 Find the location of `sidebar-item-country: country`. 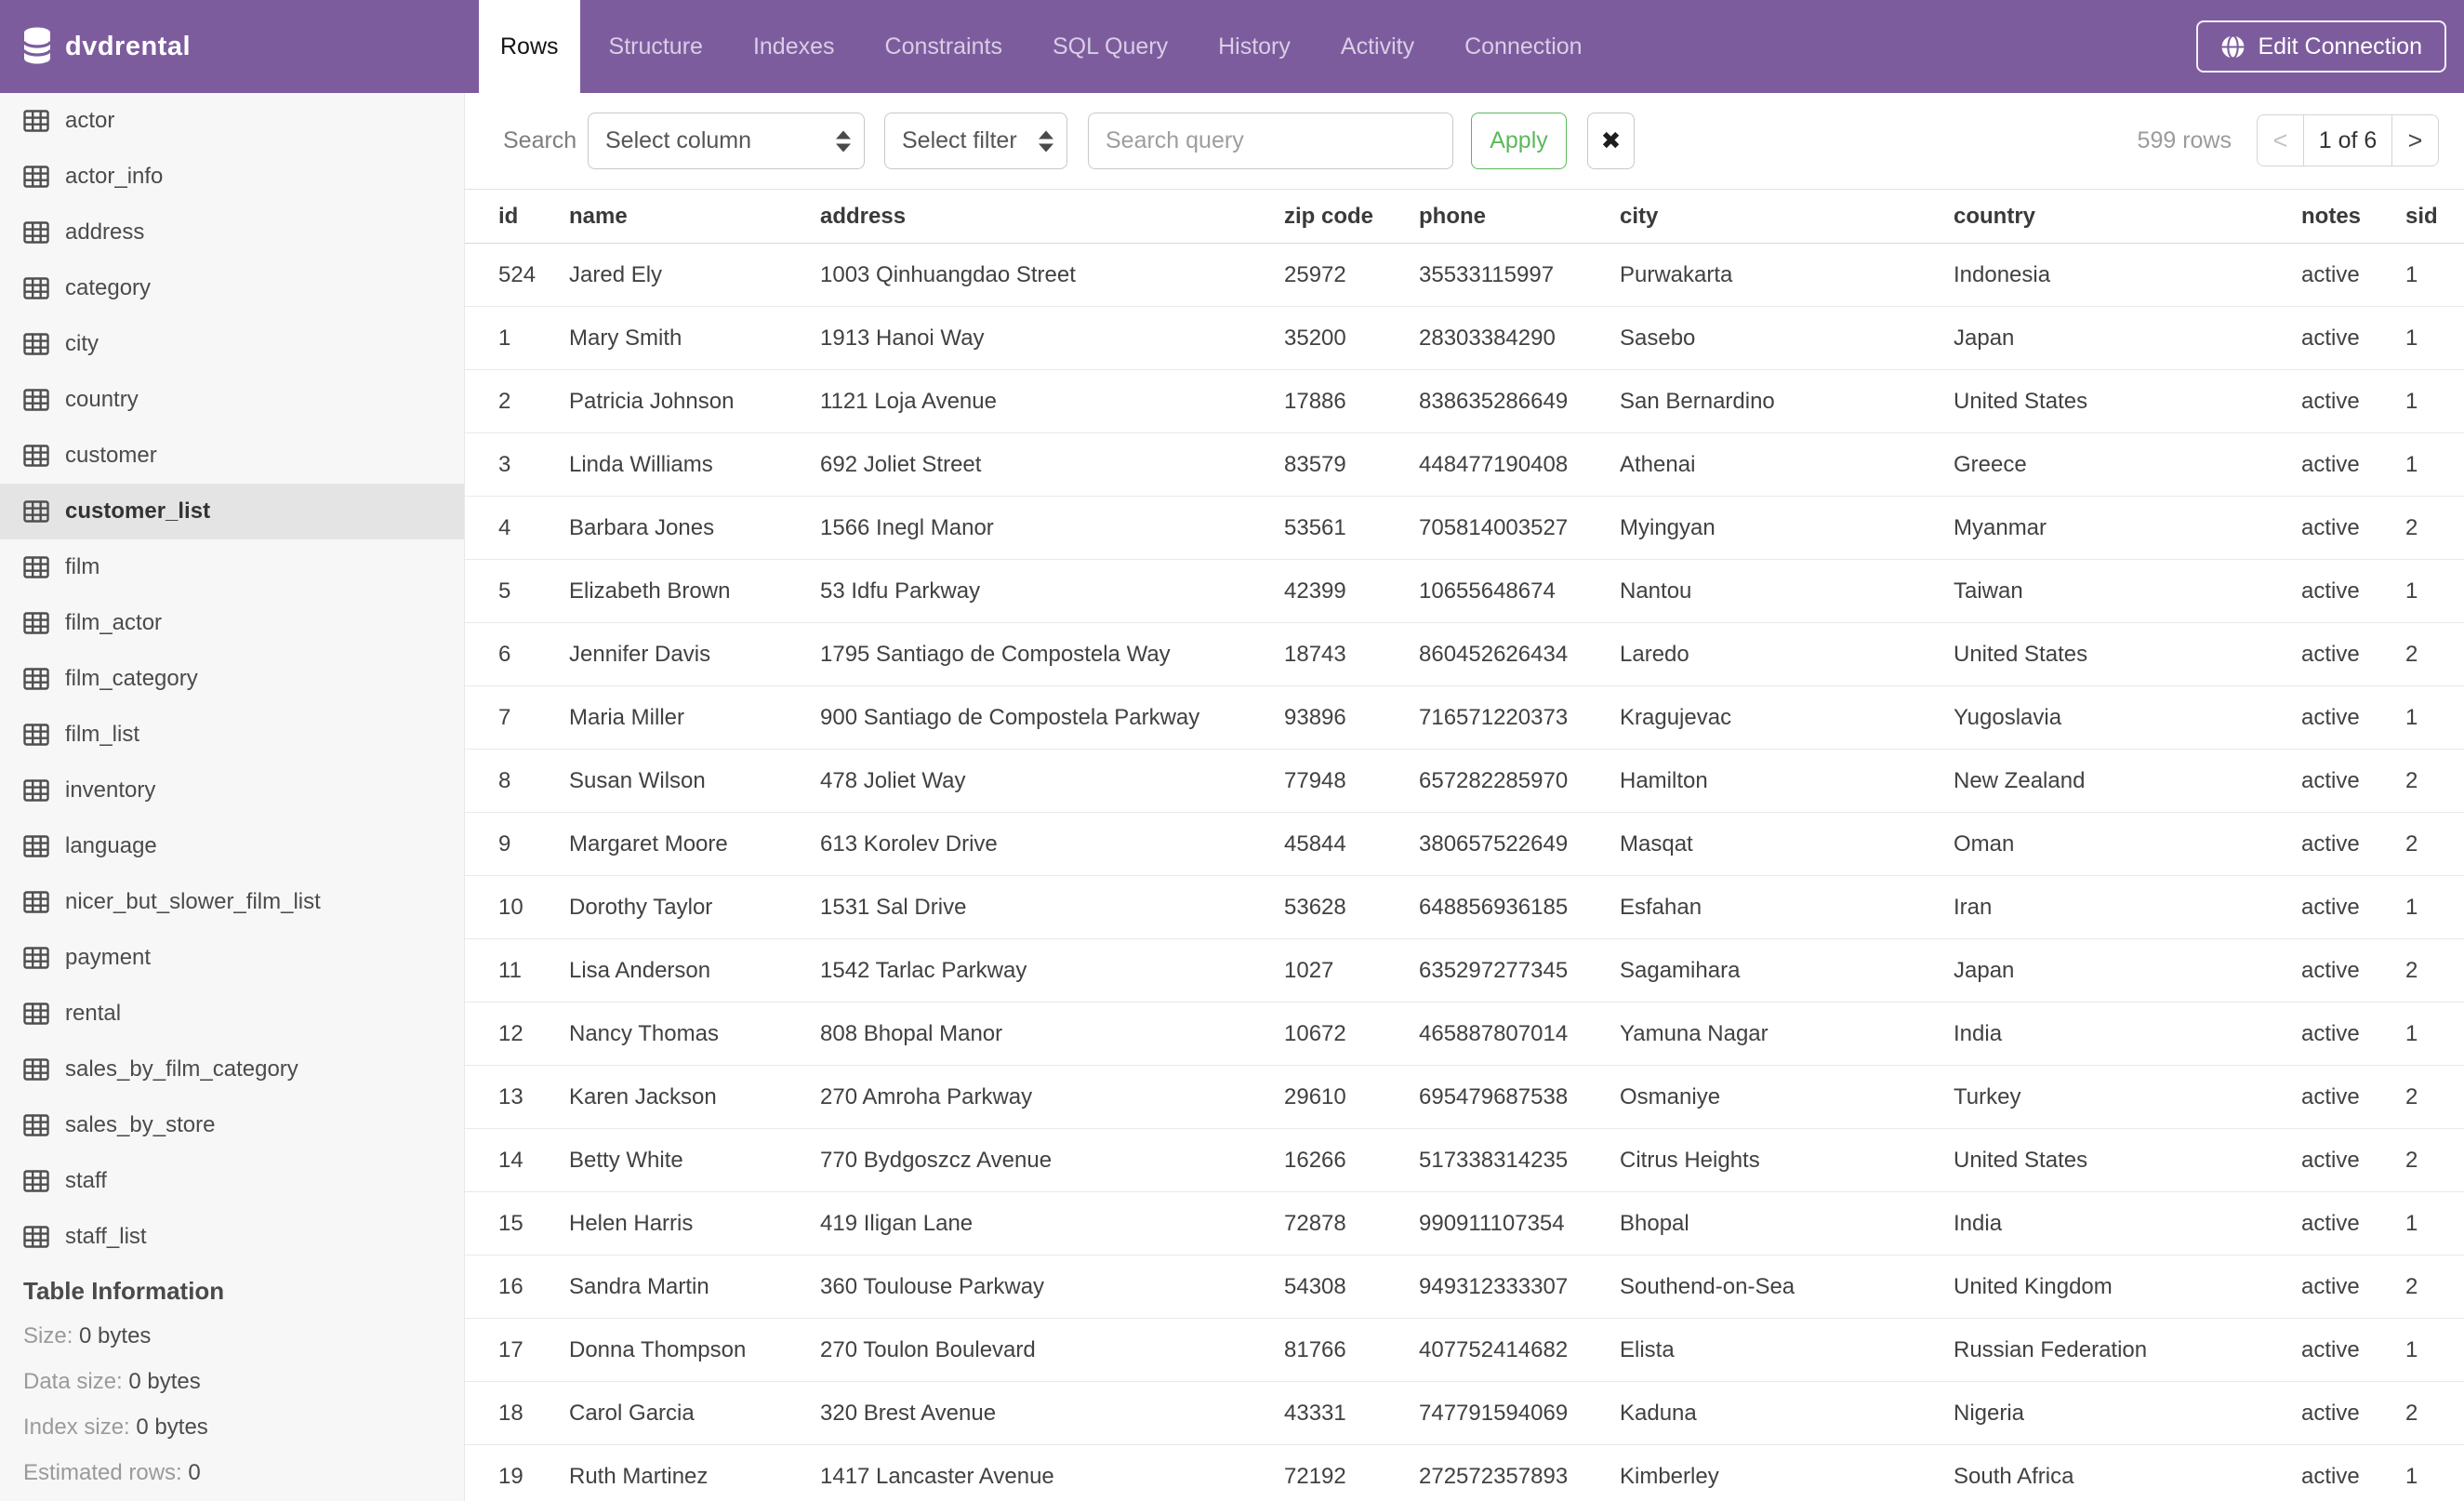

sidebar-item-country: country is located at coordinates (232, 400).